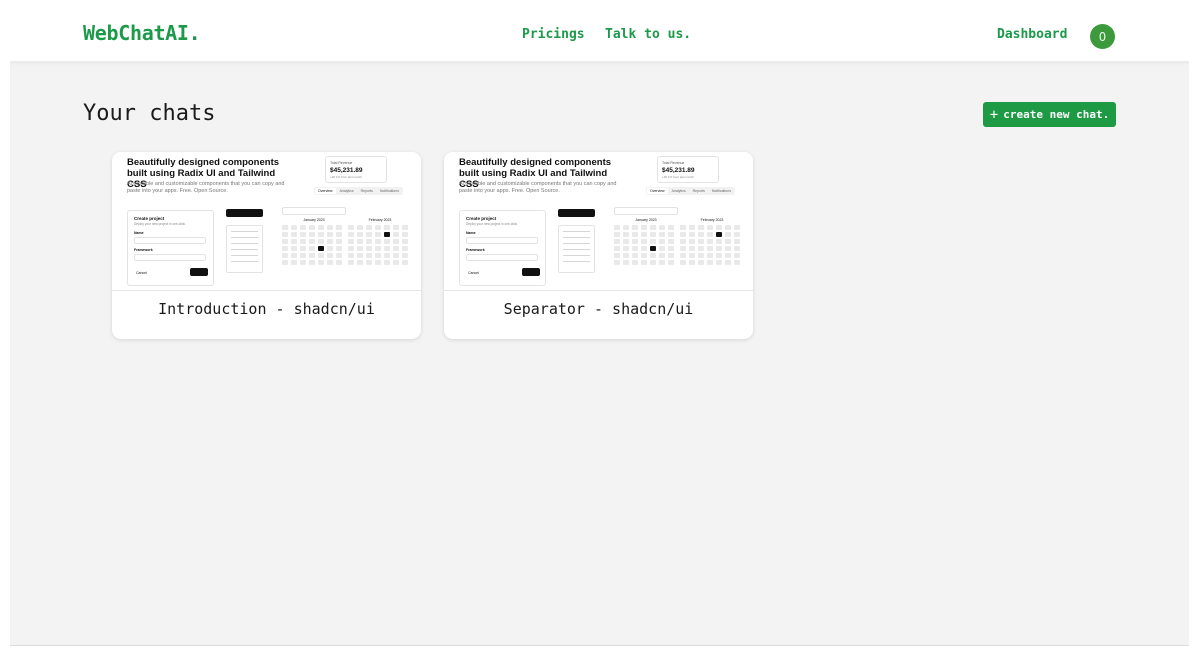 This screenshot has height=655, width=1199. Describe the element at coordinates (712, 253) in the screenshot. I see `thumbnail-calendar: February 2023` at that location.